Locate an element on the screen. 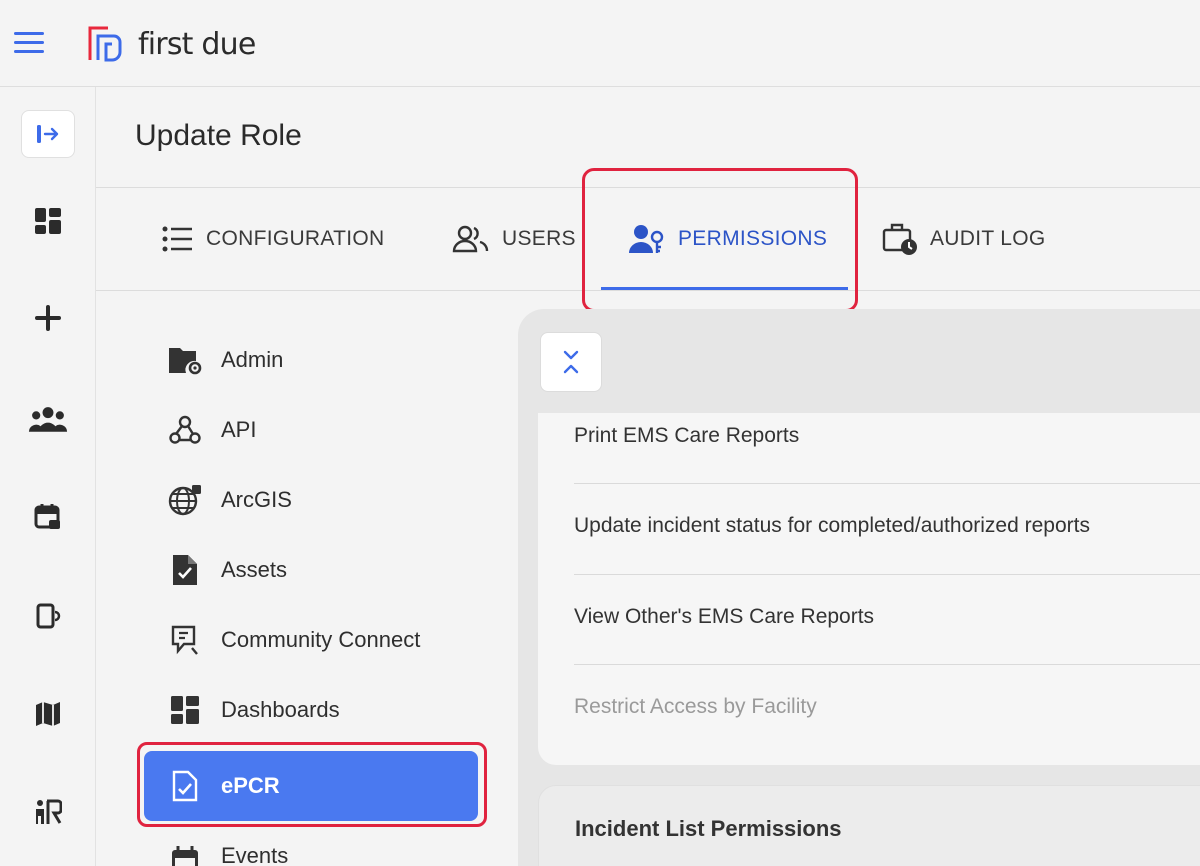 The width and height of the screenshot is (1200, 866). hamburger-menu-icon is located at coordinates (30, 44).